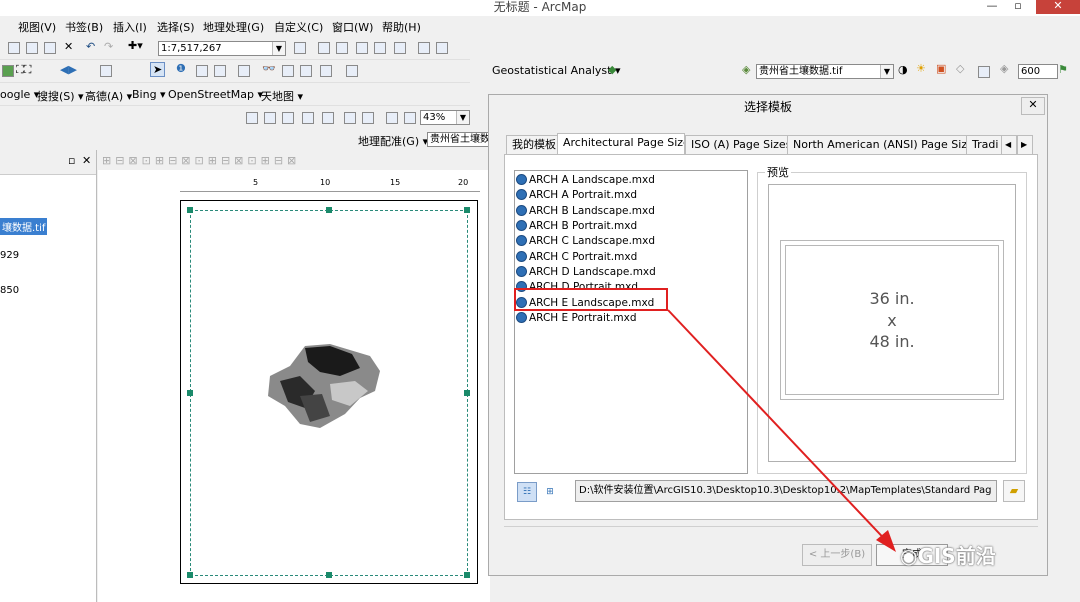 Image resolution: width=1080 pixels, height=602 pixels. I want to click on watermark-text: GIS前沿, so click(956, 556).